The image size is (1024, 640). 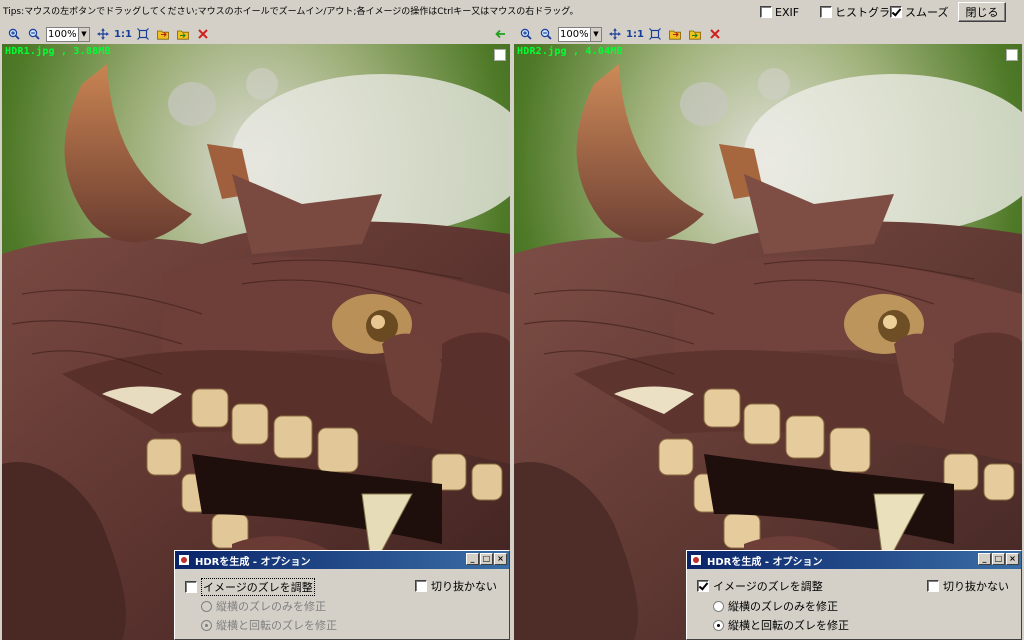 I want to click on right-toolbar: 100% ▼ 1:1, so click(x=768, y=34).